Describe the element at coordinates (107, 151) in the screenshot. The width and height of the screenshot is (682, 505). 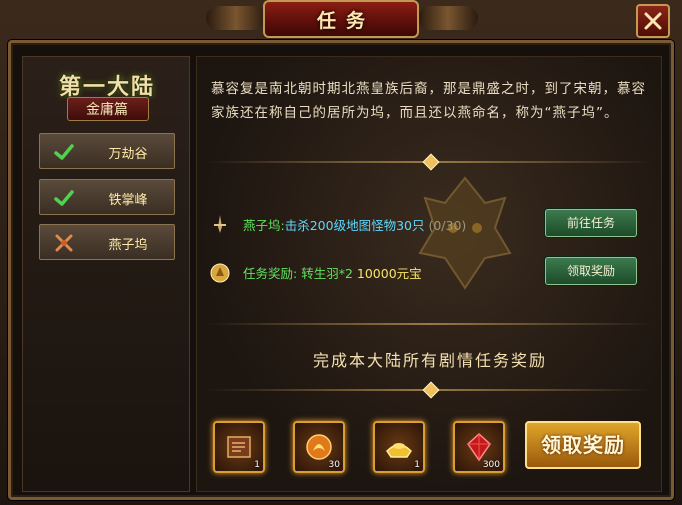
I see `chapter-item-wanjiegu: 万劫谷` at that location.